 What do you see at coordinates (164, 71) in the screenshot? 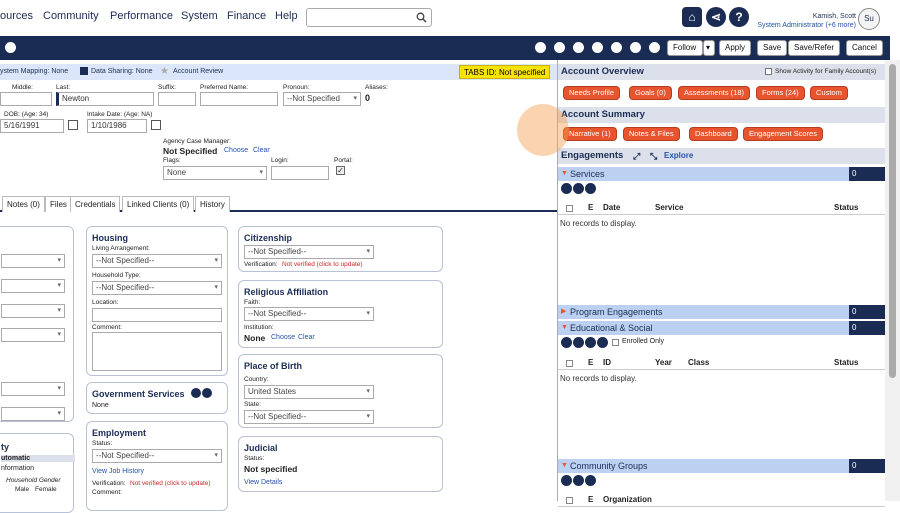
I see `star-icon: ★` at bounding box center [164, 71].